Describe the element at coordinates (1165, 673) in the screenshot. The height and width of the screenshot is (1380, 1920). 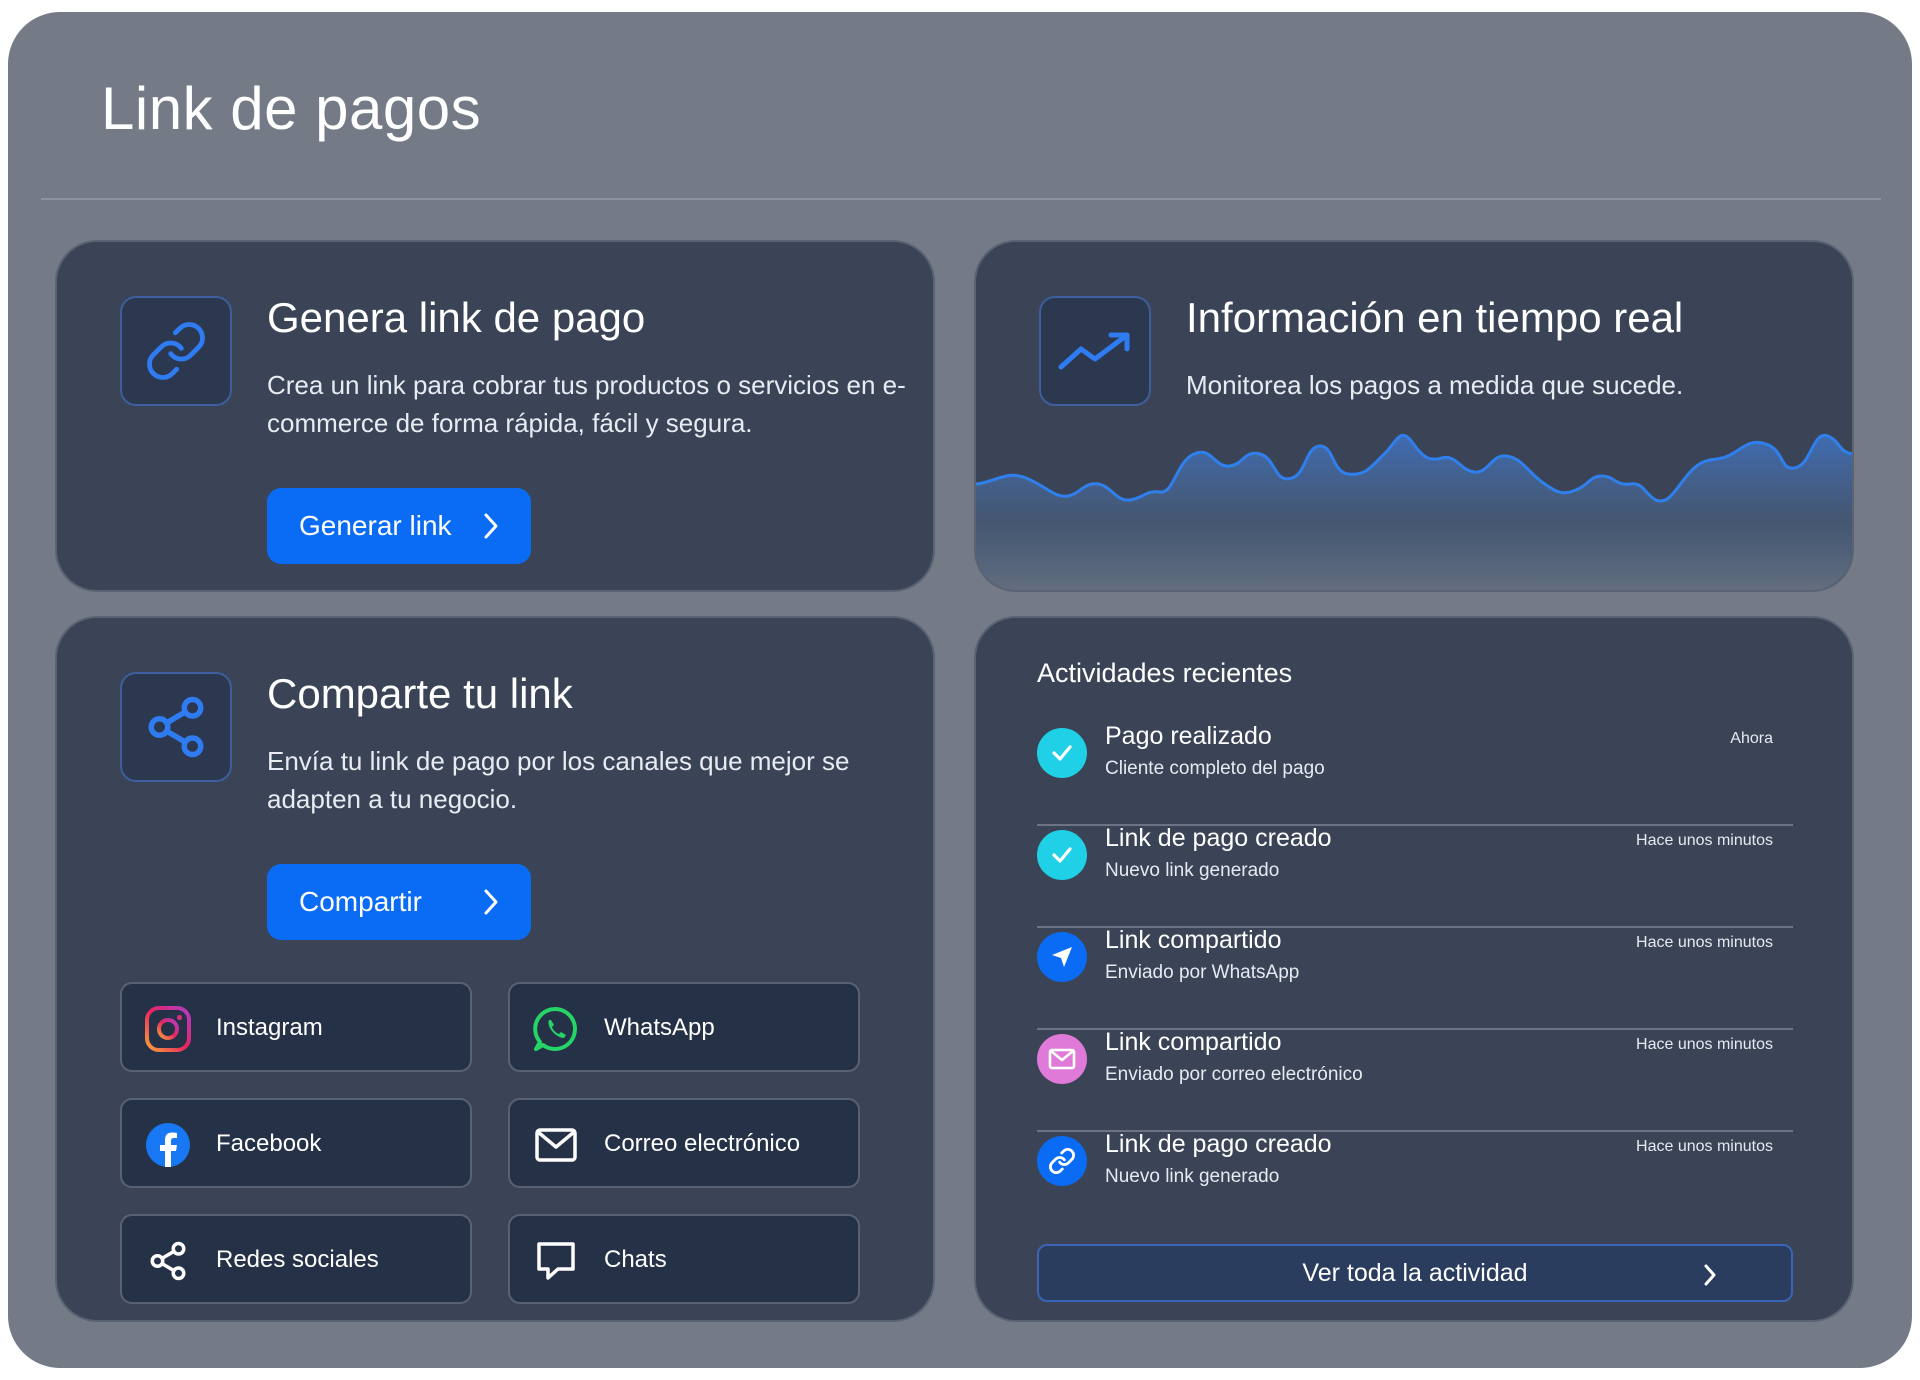
I see `recent-activity-title: Actividades recientes` at that location.